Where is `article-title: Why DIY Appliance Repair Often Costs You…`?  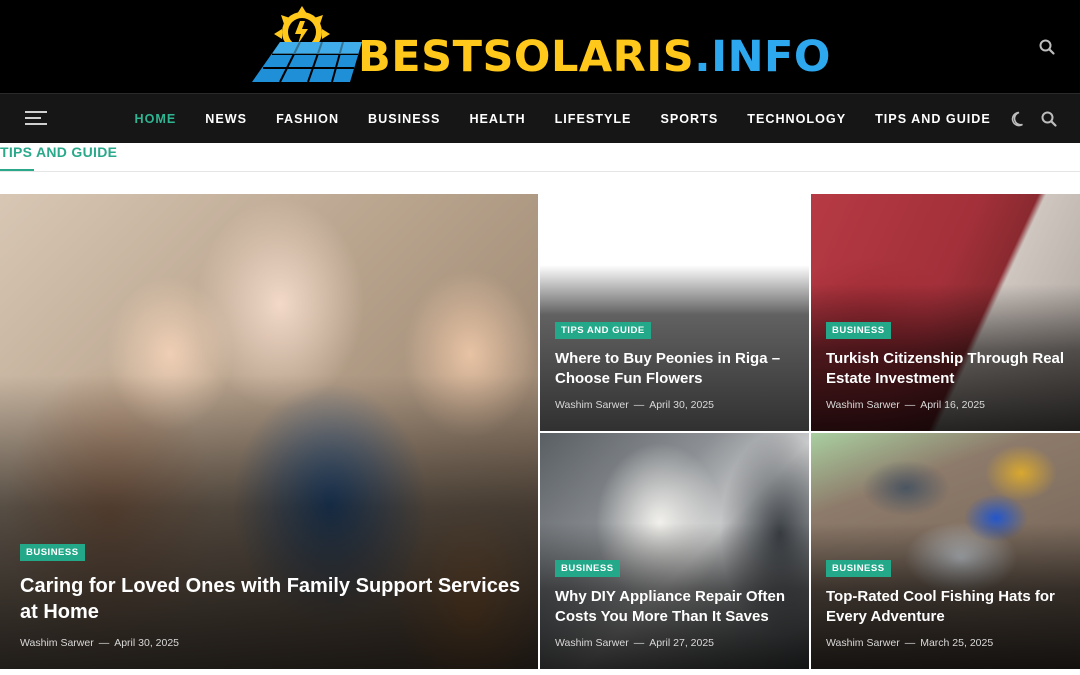 article-title: Why DIY Appliance Repair Often Costs You… is located at coordinates (676, 607).